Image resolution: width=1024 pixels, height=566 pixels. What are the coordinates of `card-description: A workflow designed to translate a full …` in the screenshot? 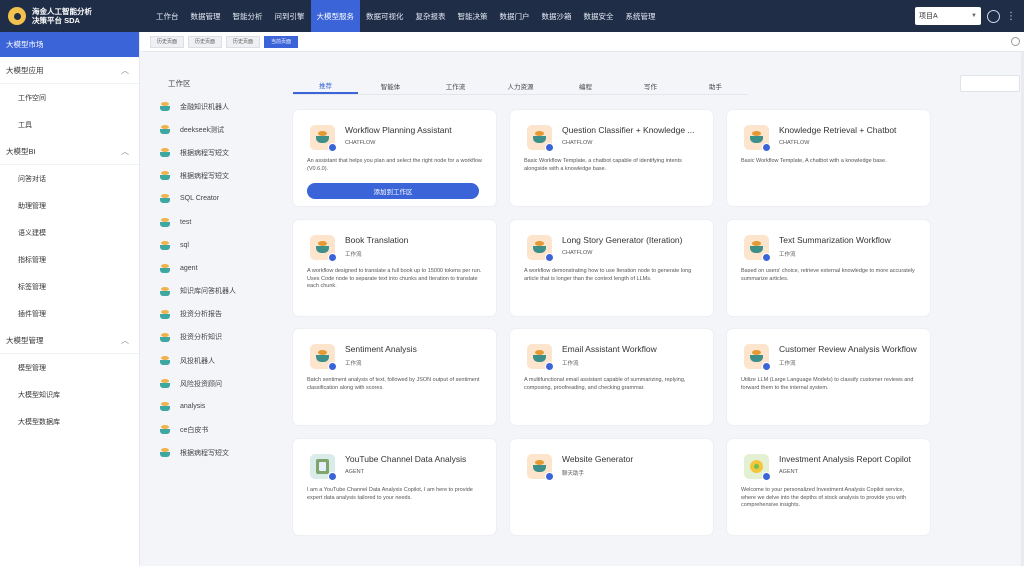 It's located at (394, 278).